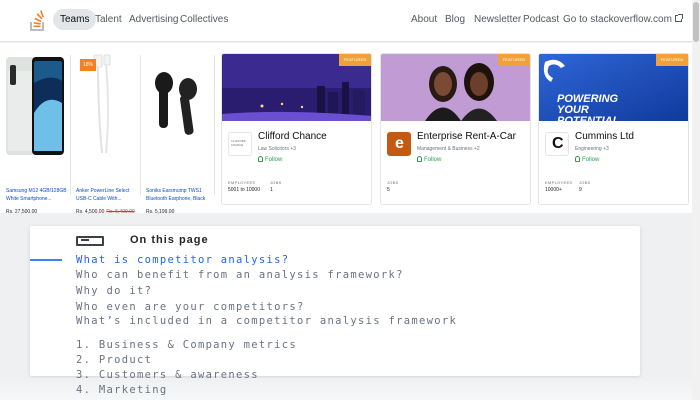  What do you see at coordinates (108, 19) in the screenshot?
I see `nav-talent: Talent` at bounding box center [108, 19].